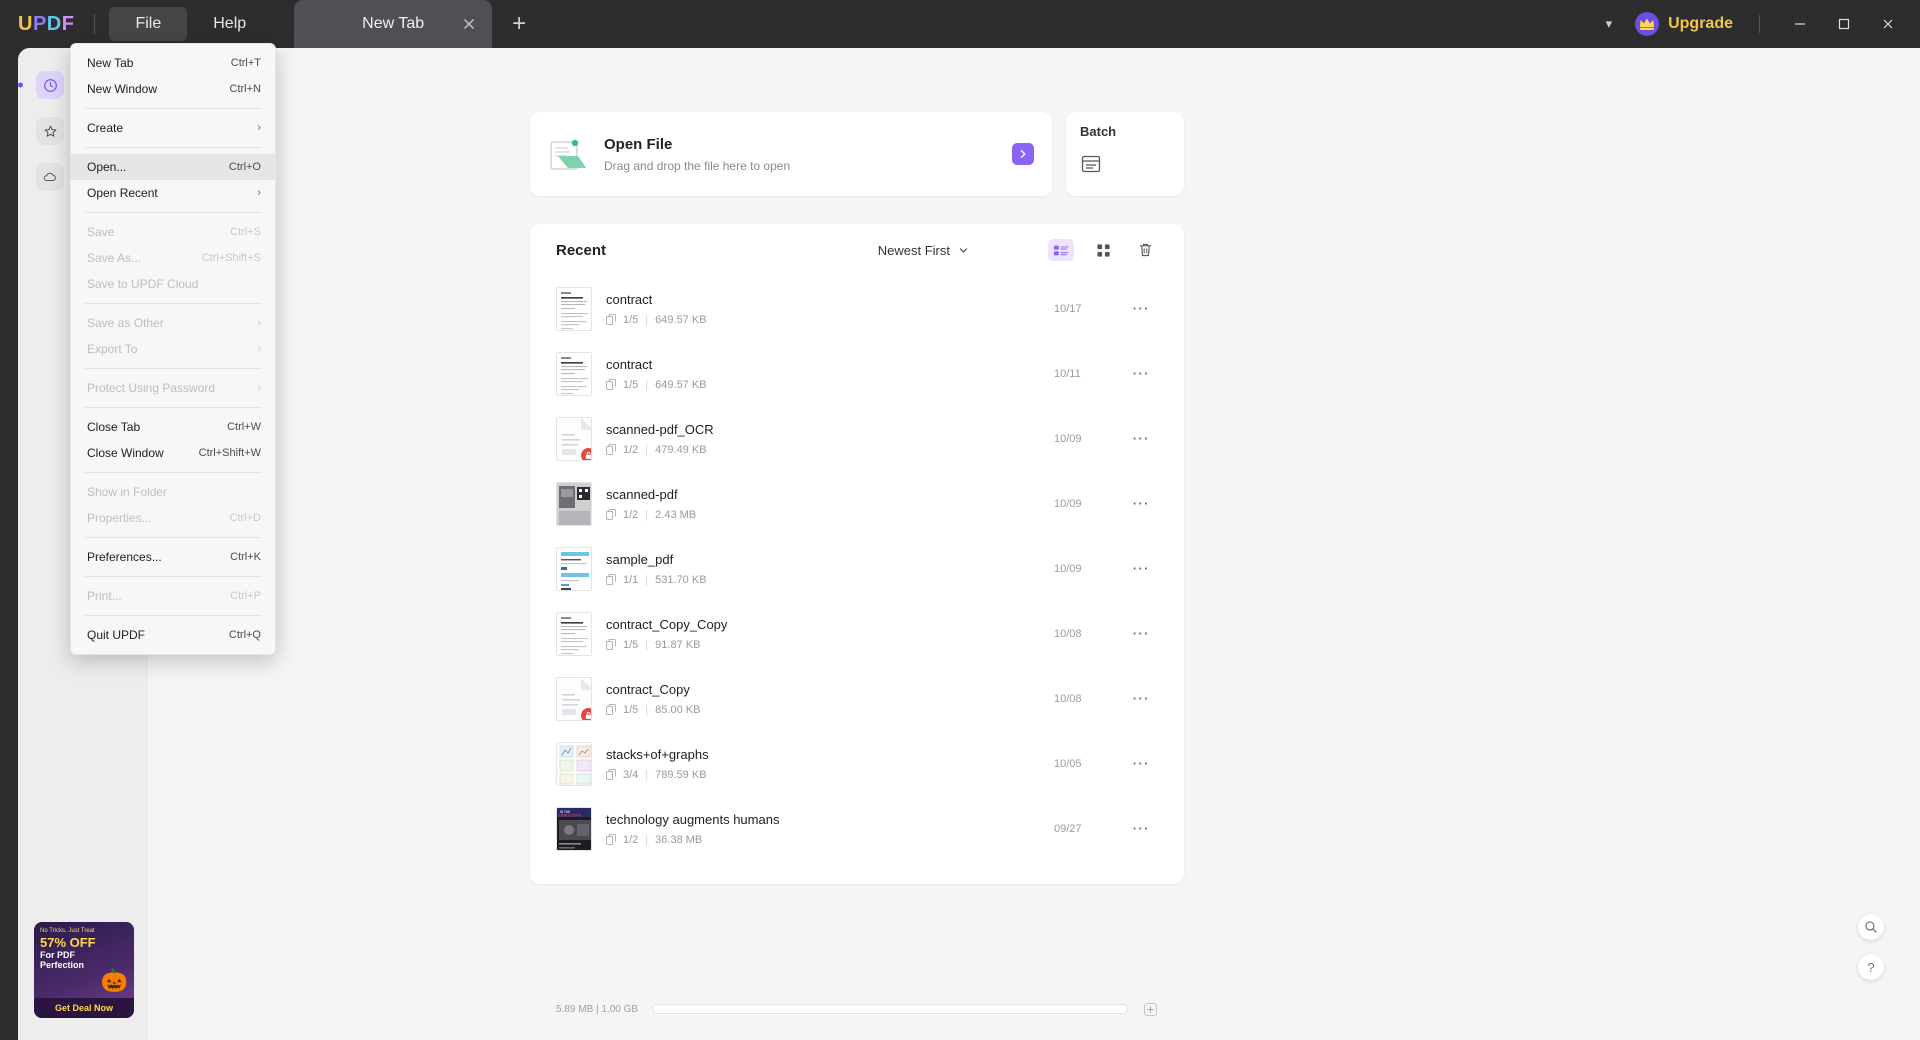 The image size is (1920, 1040). Describe the element at coordinates (857, 308) in the screenshot. I see `table-row: contract 1/5 | 649.57 KB 10/17 ⋯` at that location.